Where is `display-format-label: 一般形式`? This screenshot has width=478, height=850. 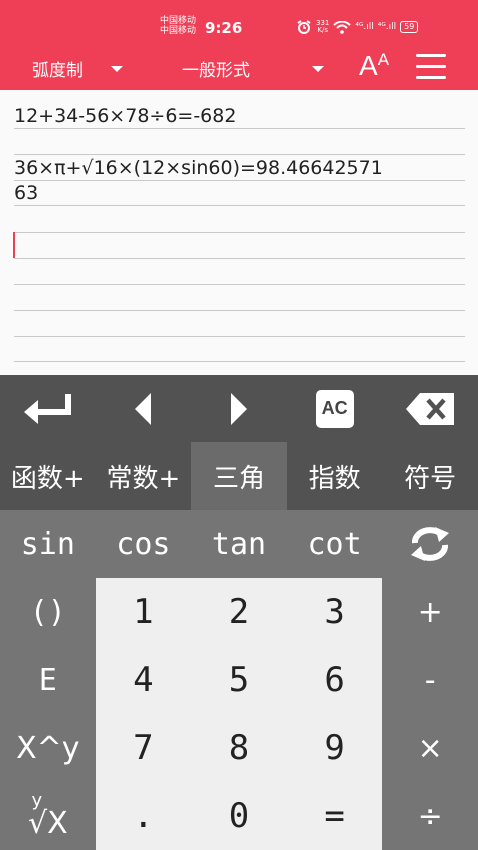 display-format-label: 一般形式 is located at coordinates (216, 71).